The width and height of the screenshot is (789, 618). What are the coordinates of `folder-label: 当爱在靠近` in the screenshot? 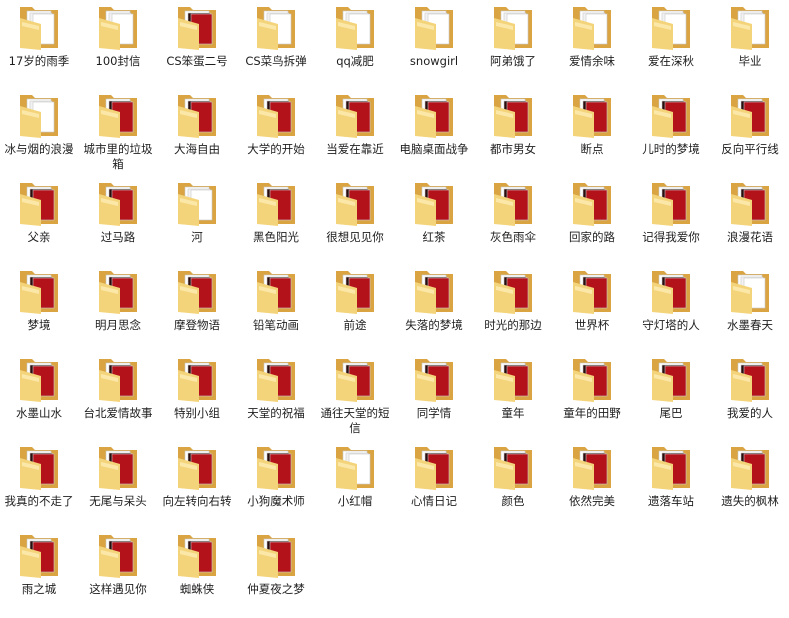 It's located at (355, 149).